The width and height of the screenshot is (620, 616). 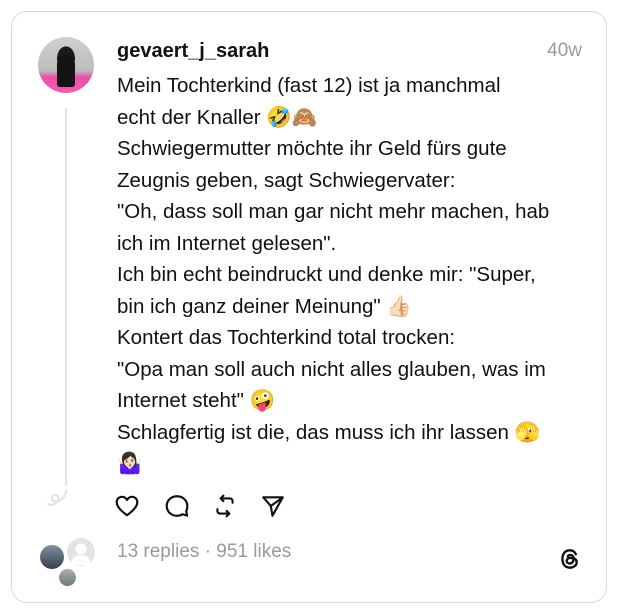 I want to click on post-line: Zeugnis geben, sagt Schwiegervater:, so click(x=286, y=180).